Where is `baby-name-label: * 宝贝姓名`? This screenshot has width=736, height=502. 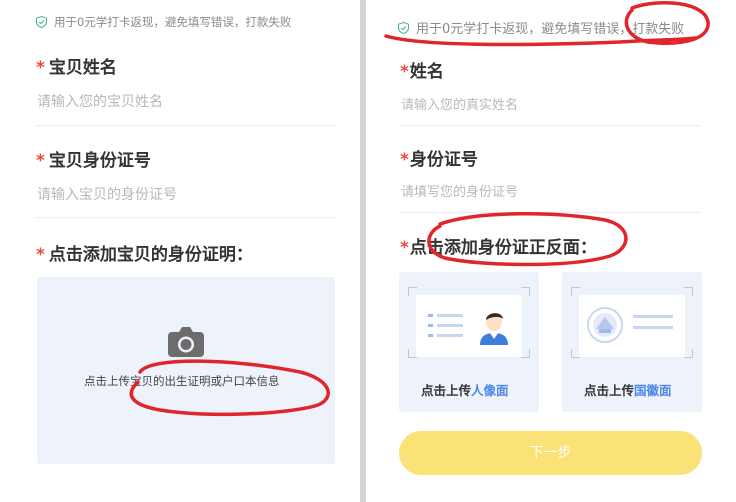
baby-name-label: * 宝贝姓名 is located at coordinates (76, 65).